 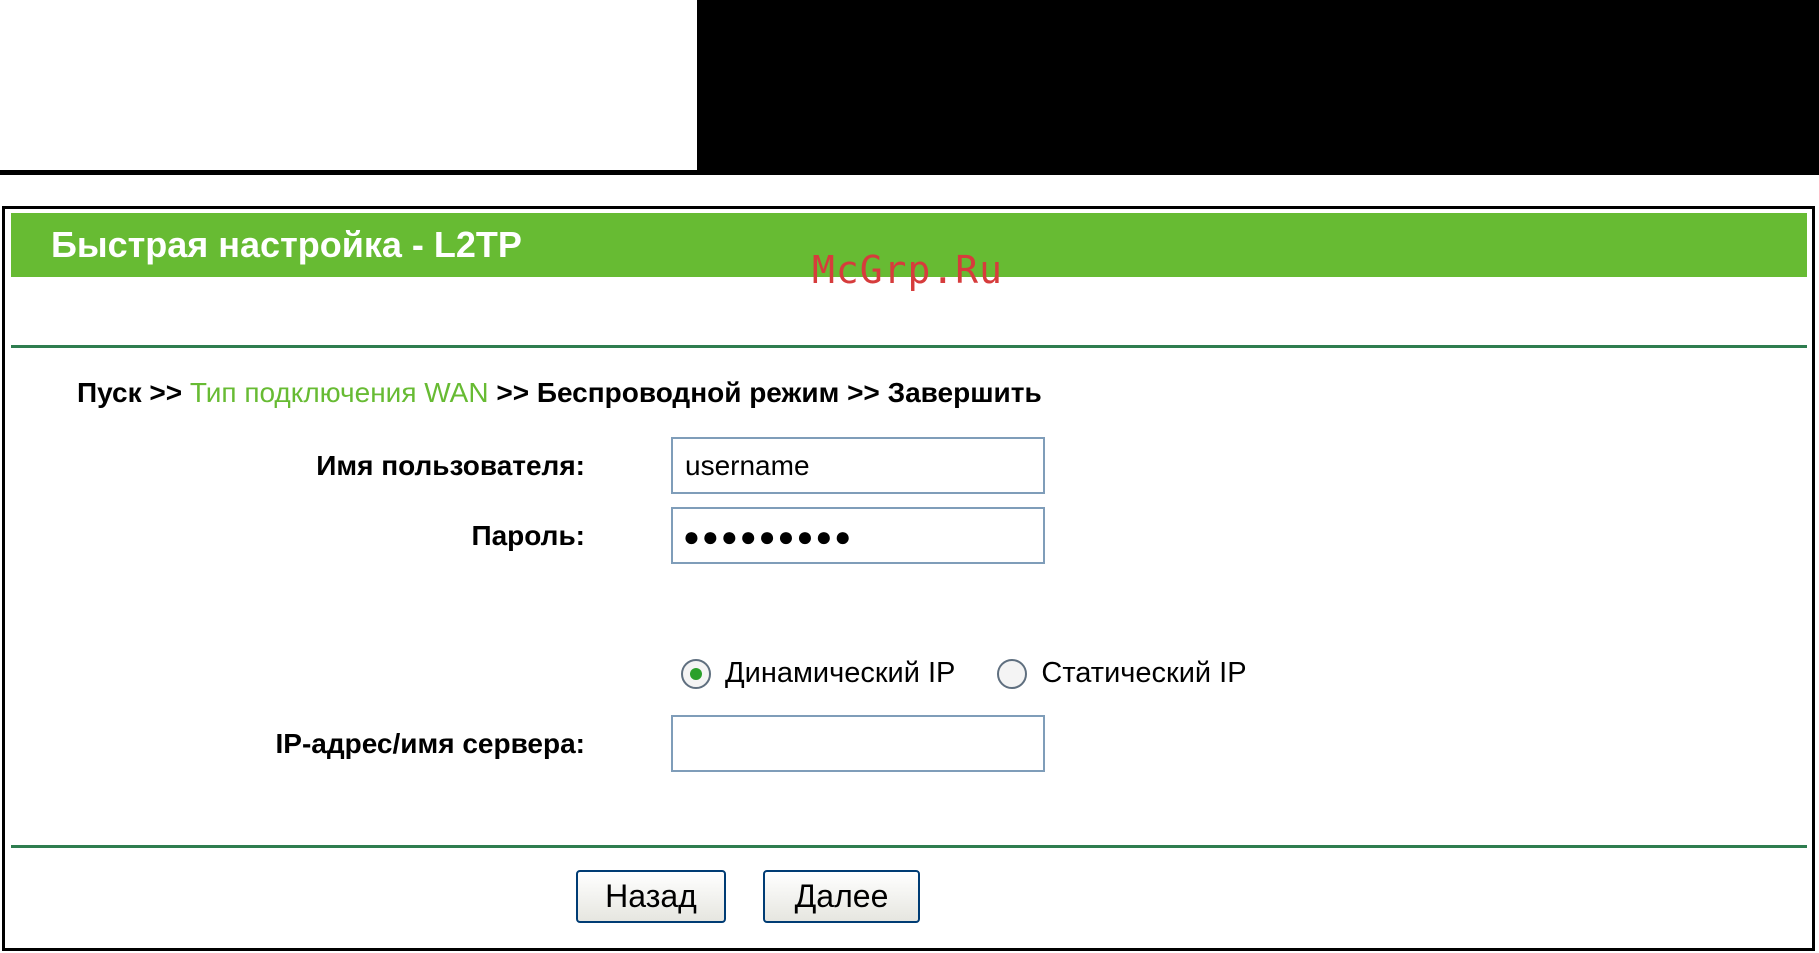 What do you see at coordinates (696, 673) in the screenshot?
I see `dynamic-ip-radio` at bounding box center [696, 673].